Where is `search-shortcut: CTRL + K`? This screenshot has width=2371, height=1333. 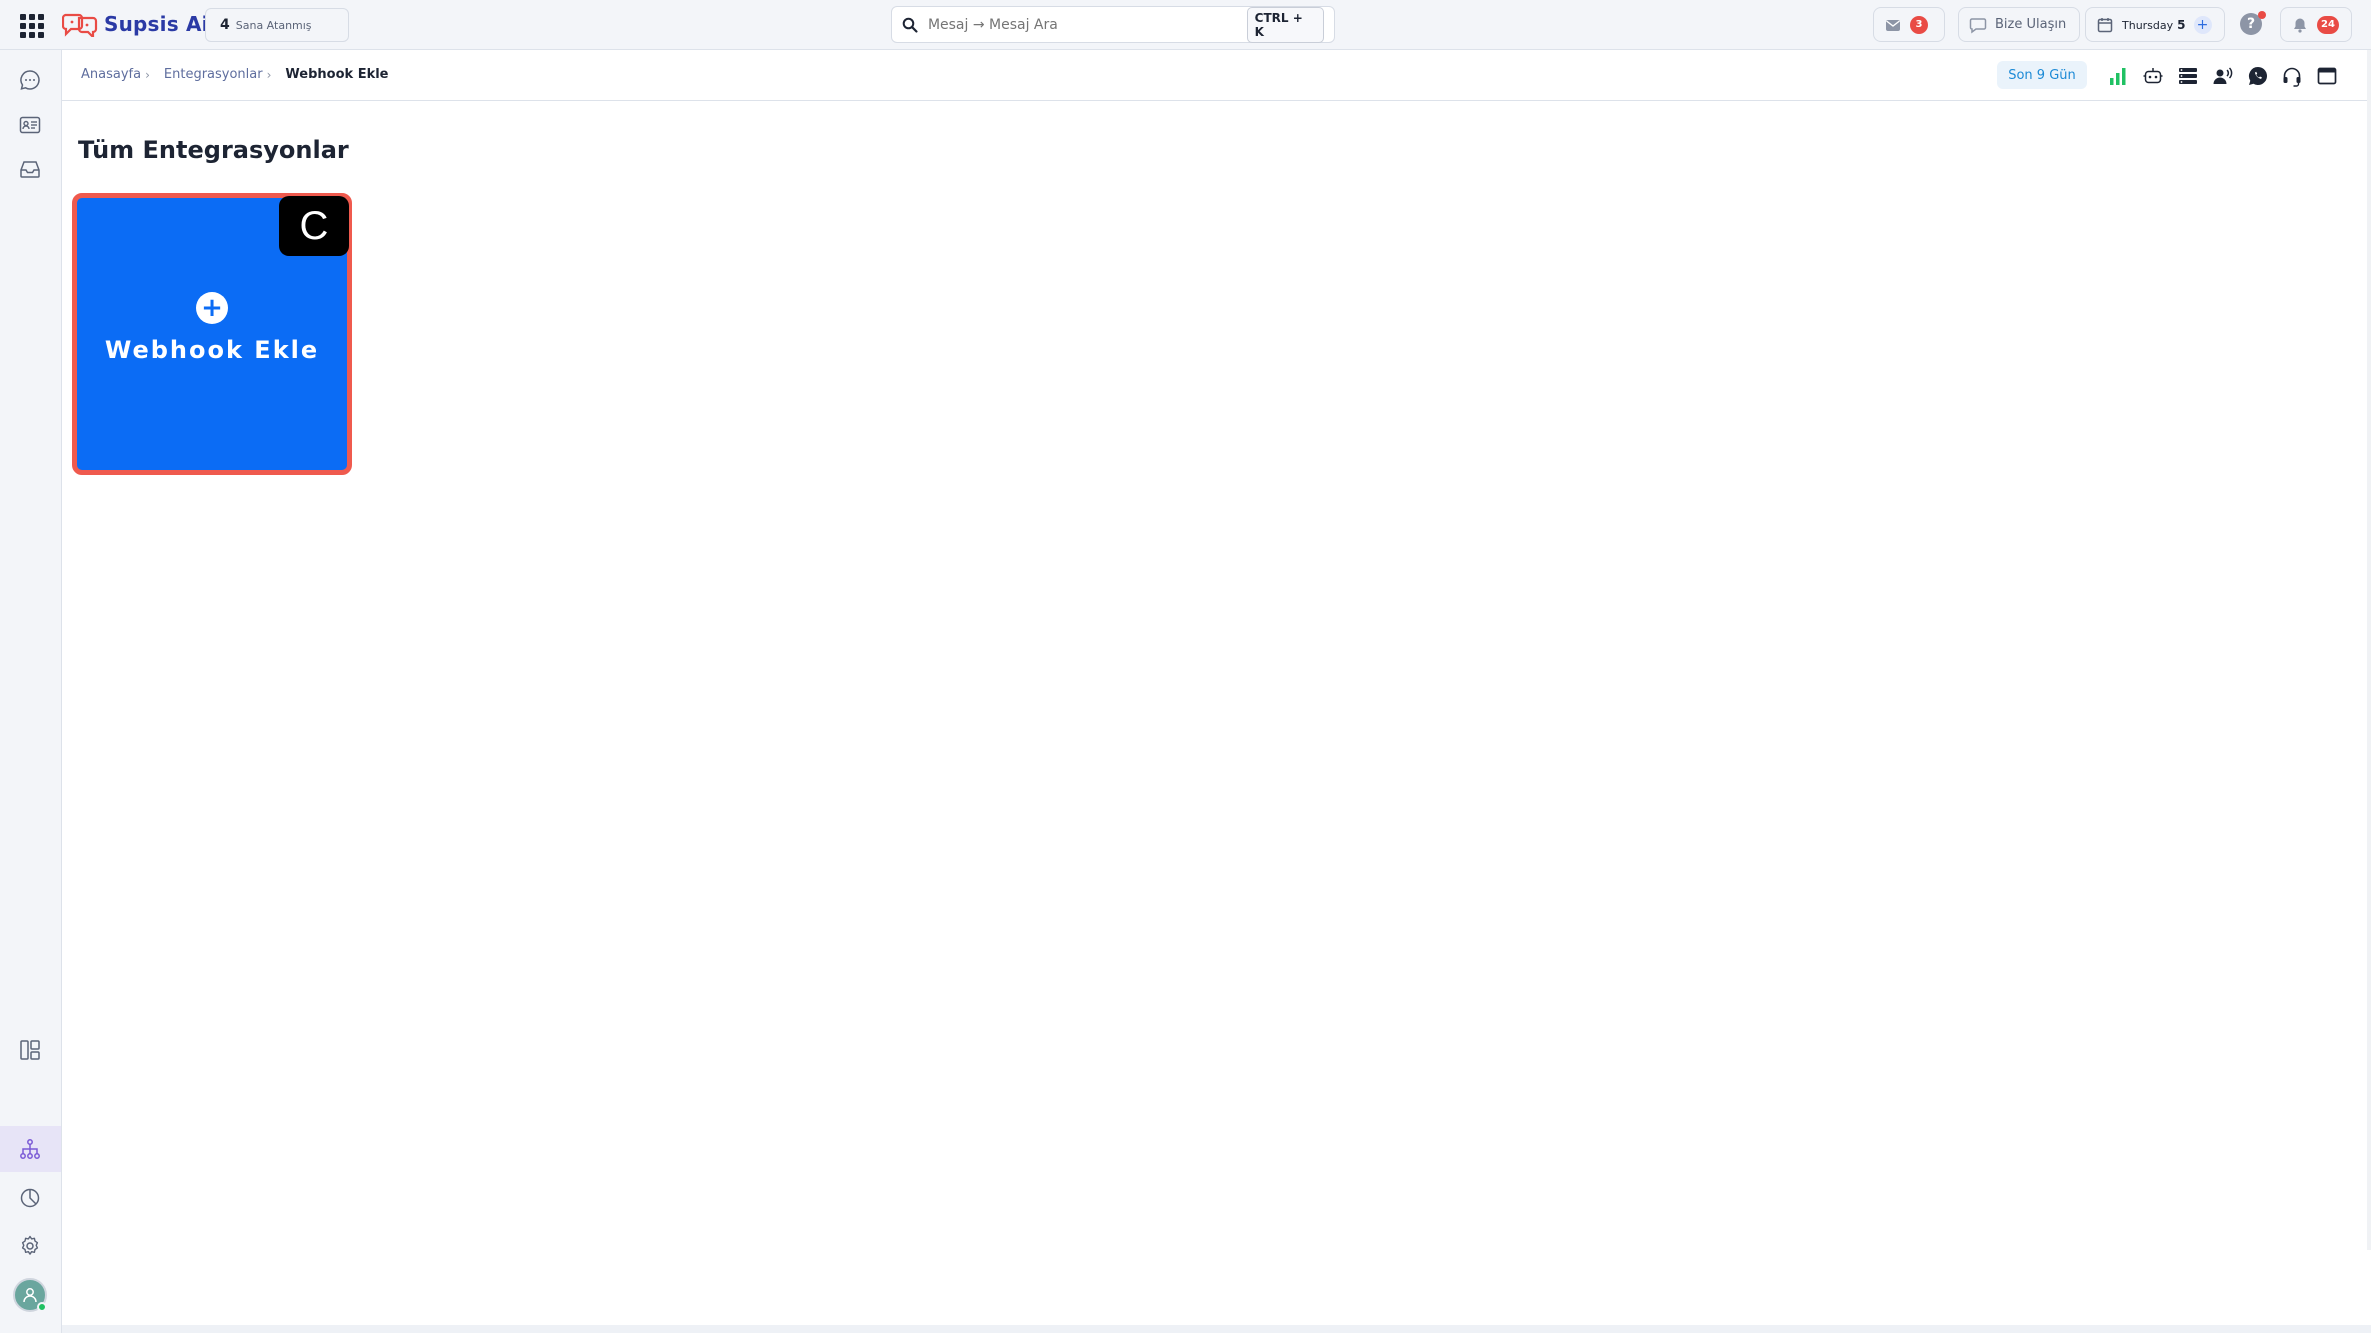
search-shortcut: CTRL + K is located at coordinates (1285, 24).